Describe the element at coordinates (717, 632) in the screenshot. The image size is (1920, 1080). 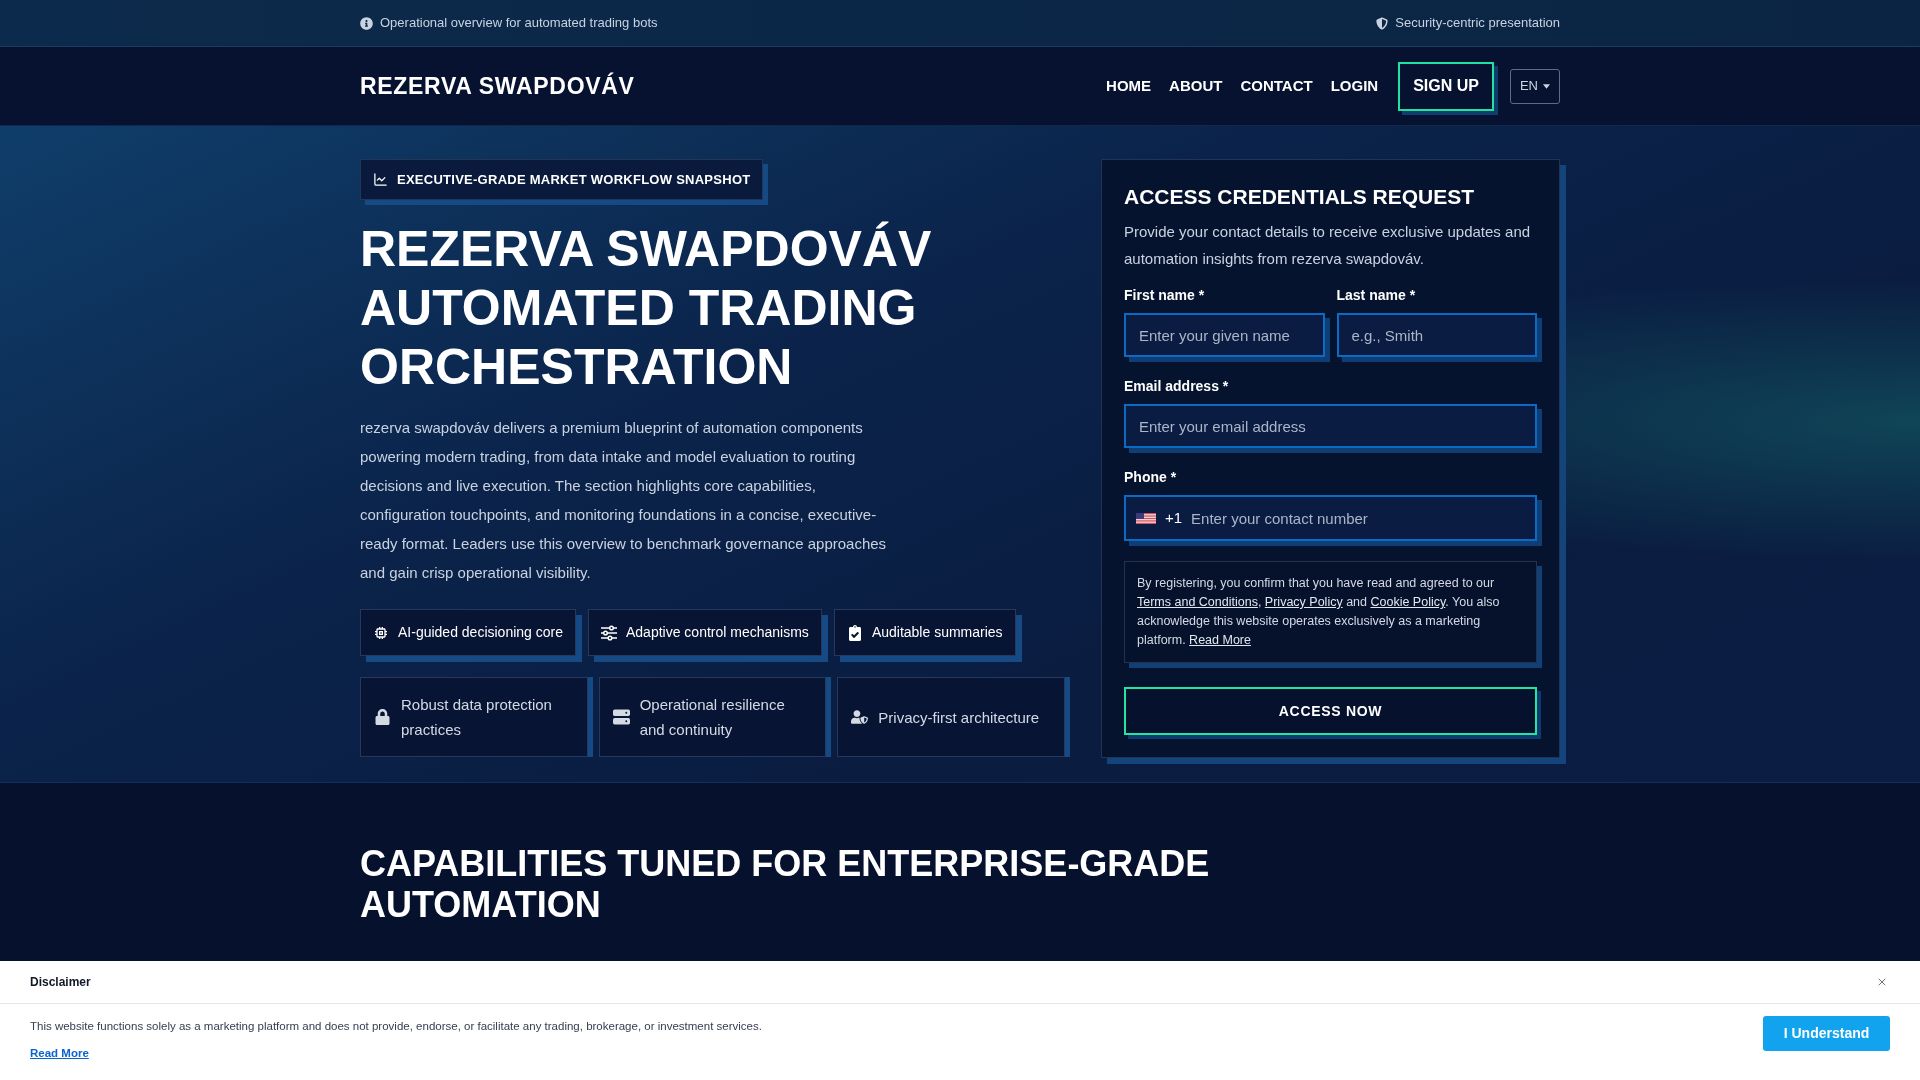
I see `feature-label: Adaptive control mechanisms` at that location.